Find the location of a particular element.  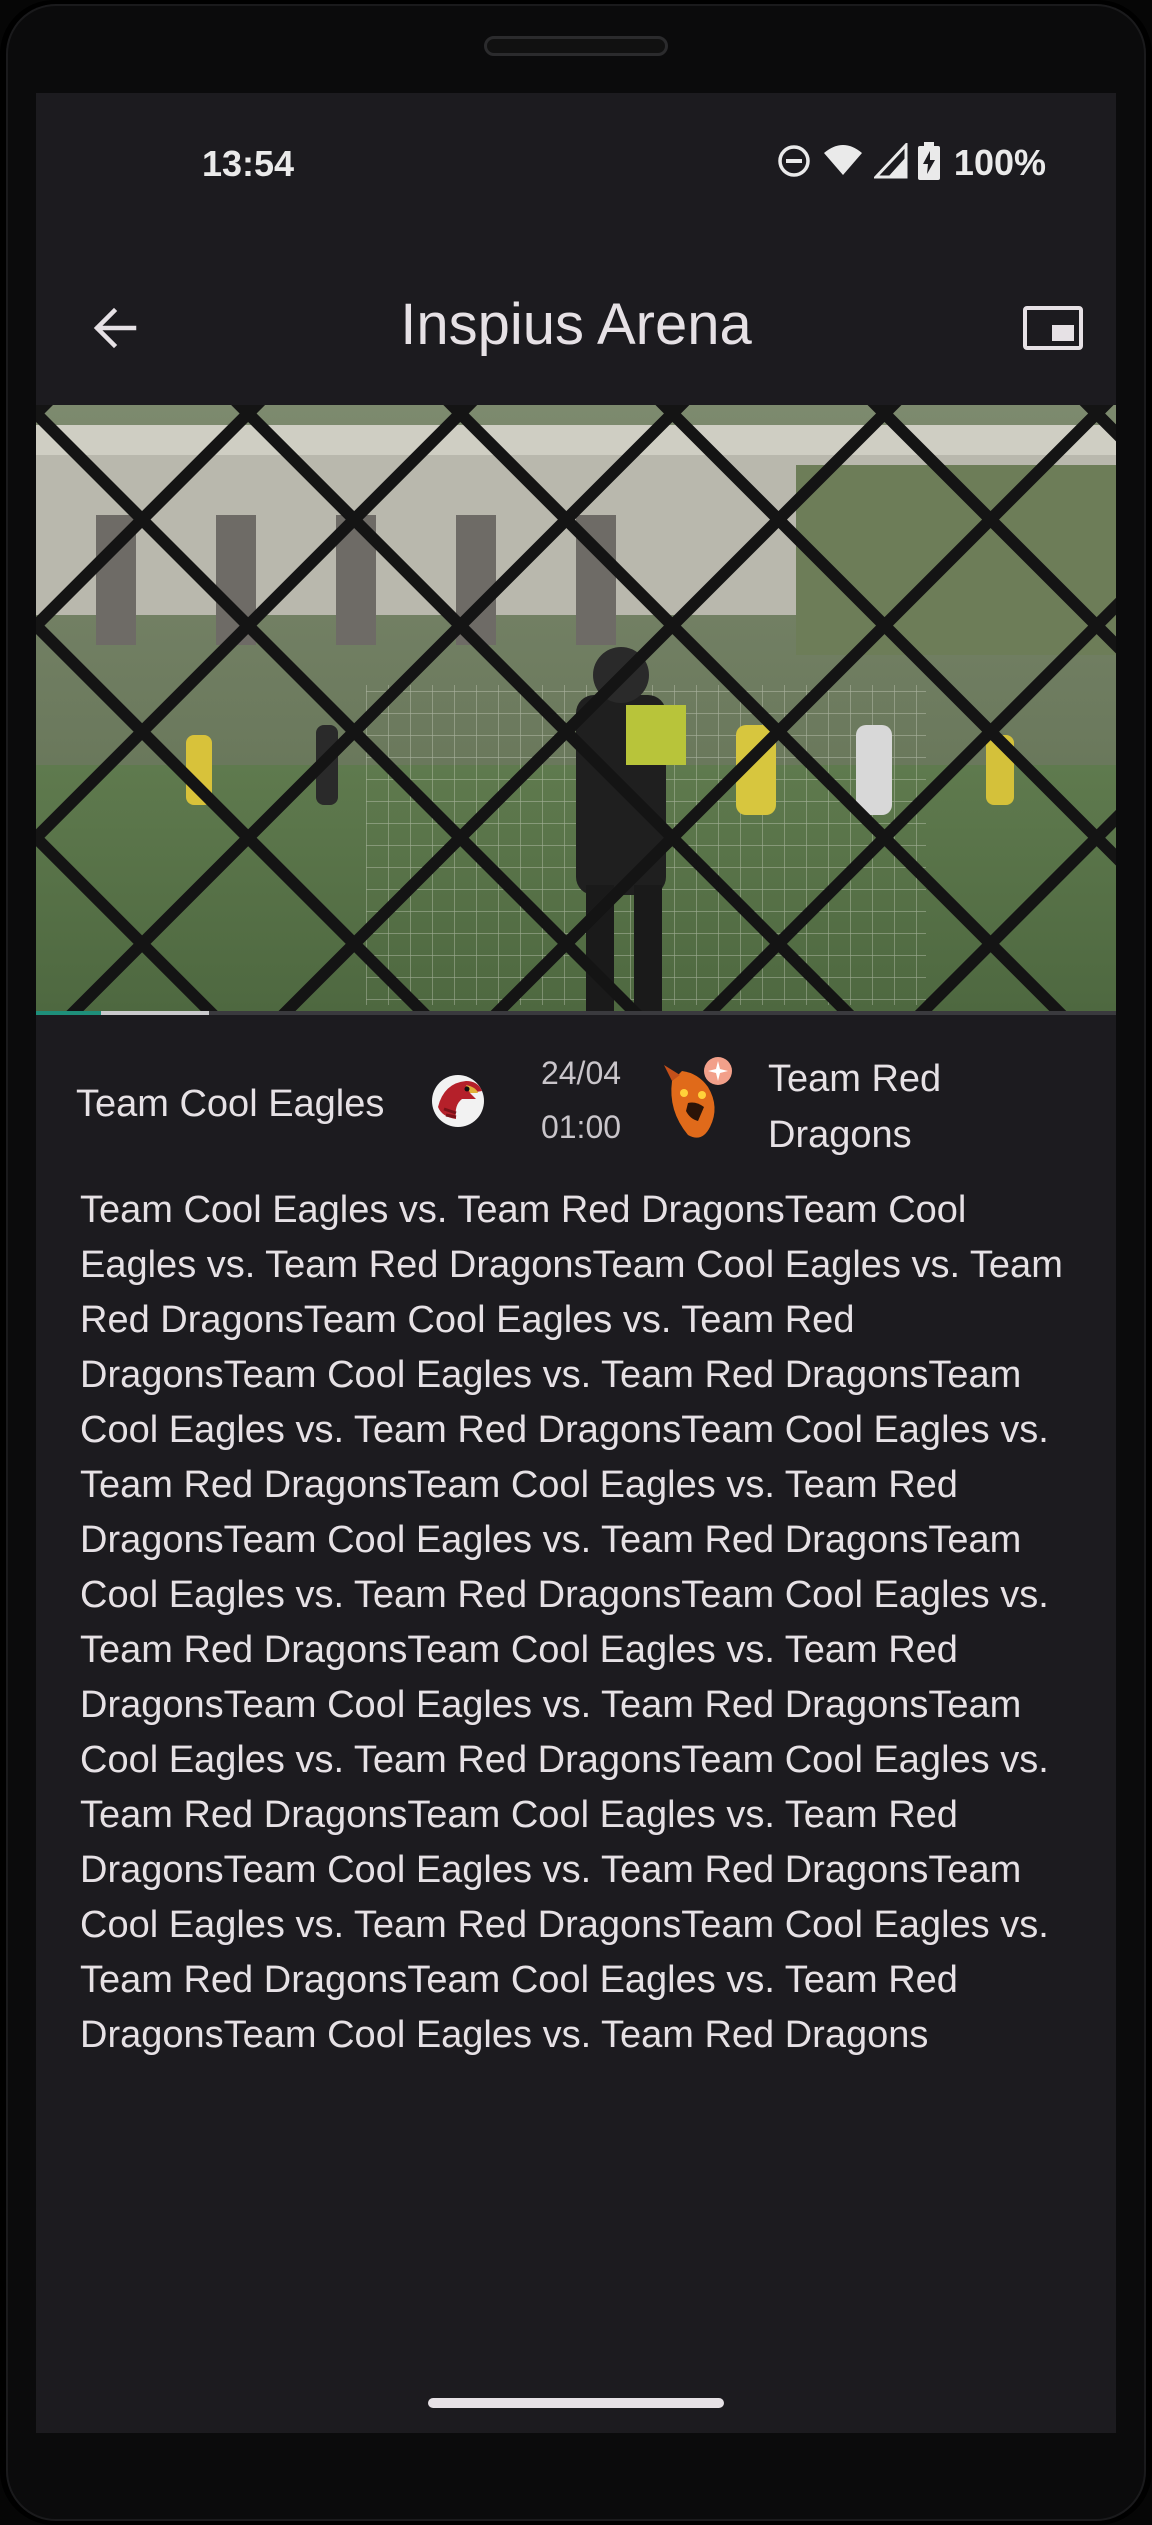

do-not-disturb-icon is located at coordinates (794, 163).